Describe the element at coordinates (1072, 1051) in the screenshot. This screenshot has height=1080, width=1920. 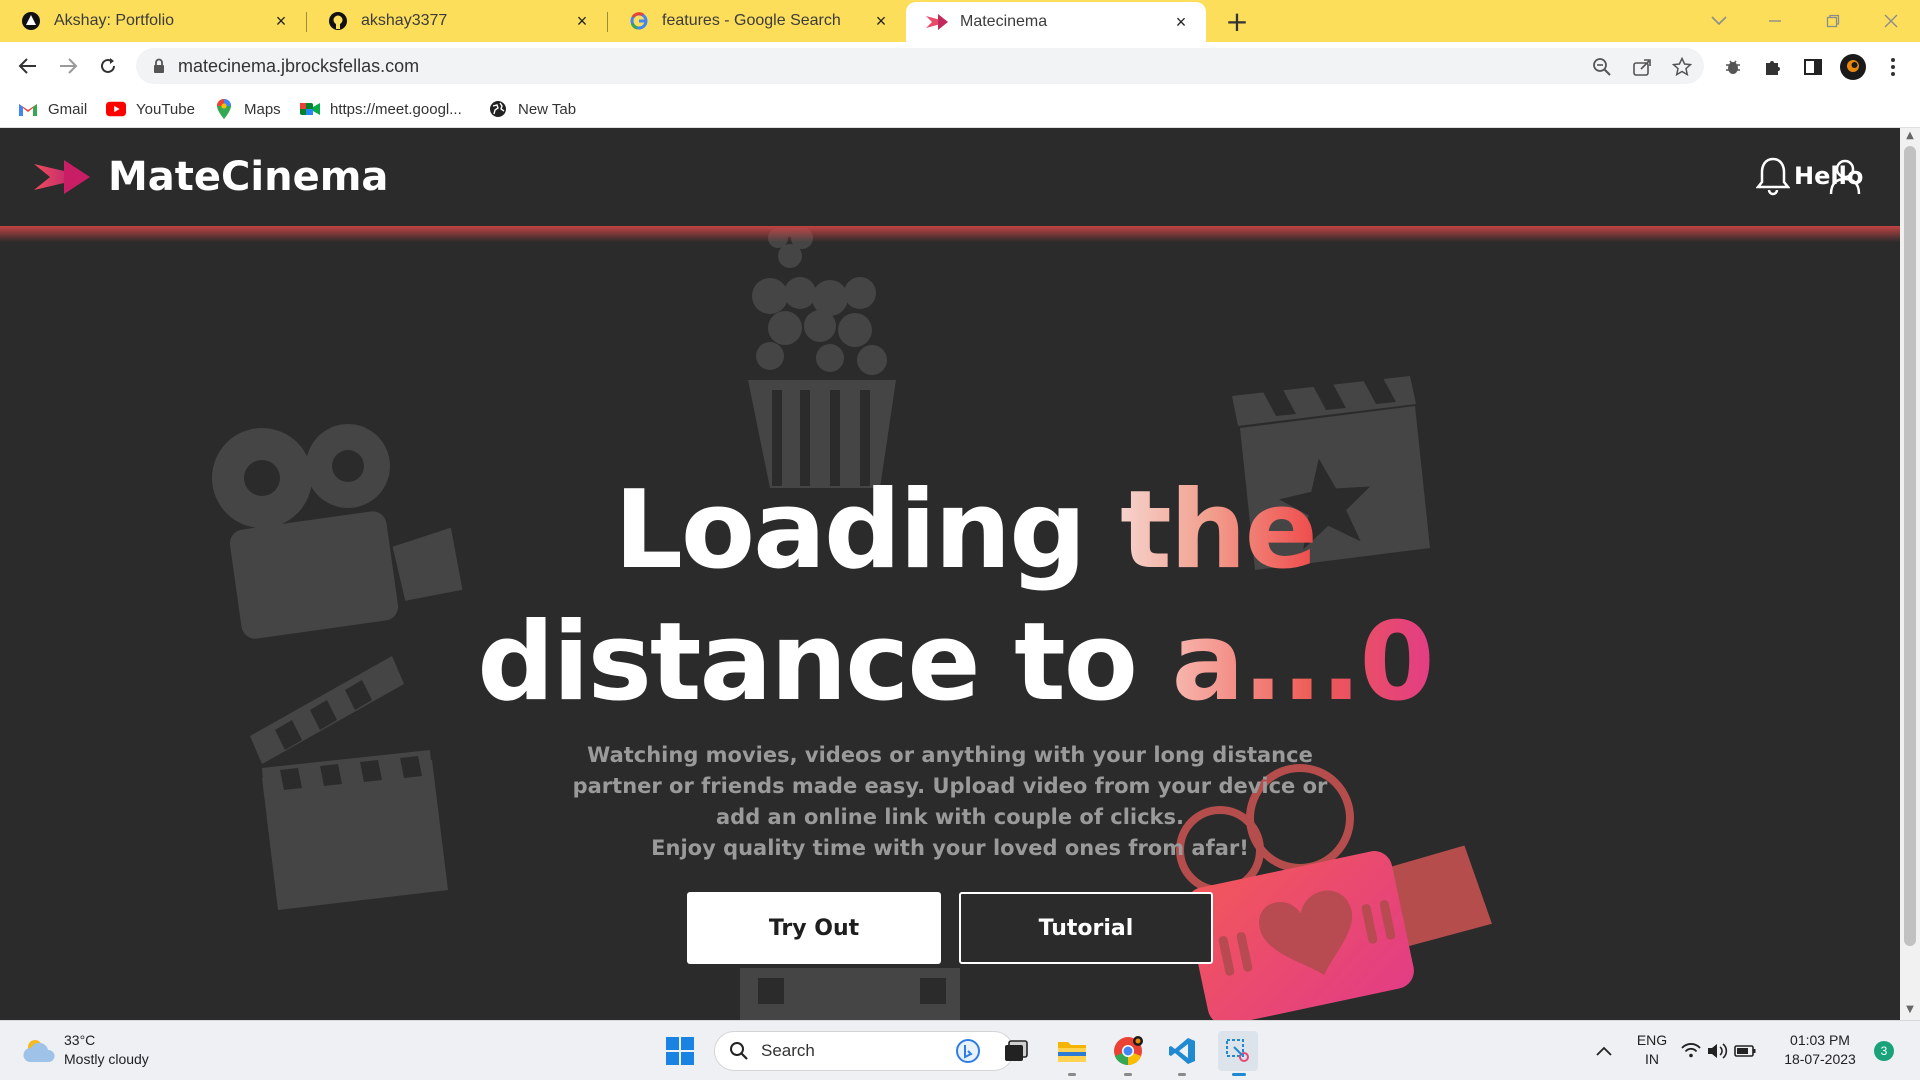
I see `file-explorer-icon` at that location.